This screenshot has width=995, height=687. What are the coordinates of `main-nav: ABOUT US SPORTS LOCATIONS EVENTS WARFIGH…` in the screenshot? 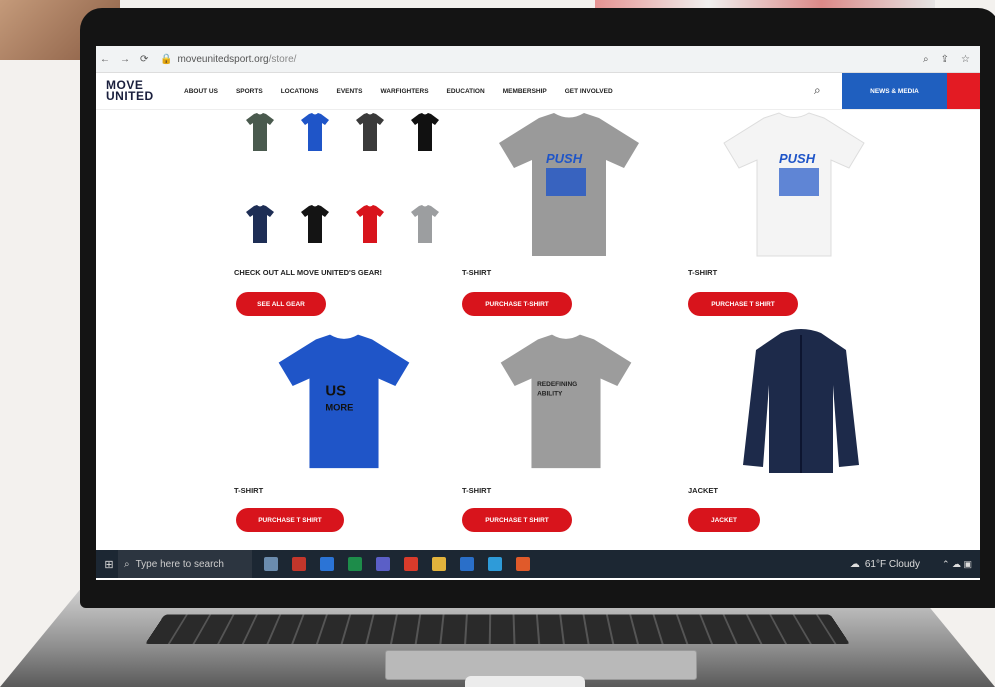 It's located at (398, 91).